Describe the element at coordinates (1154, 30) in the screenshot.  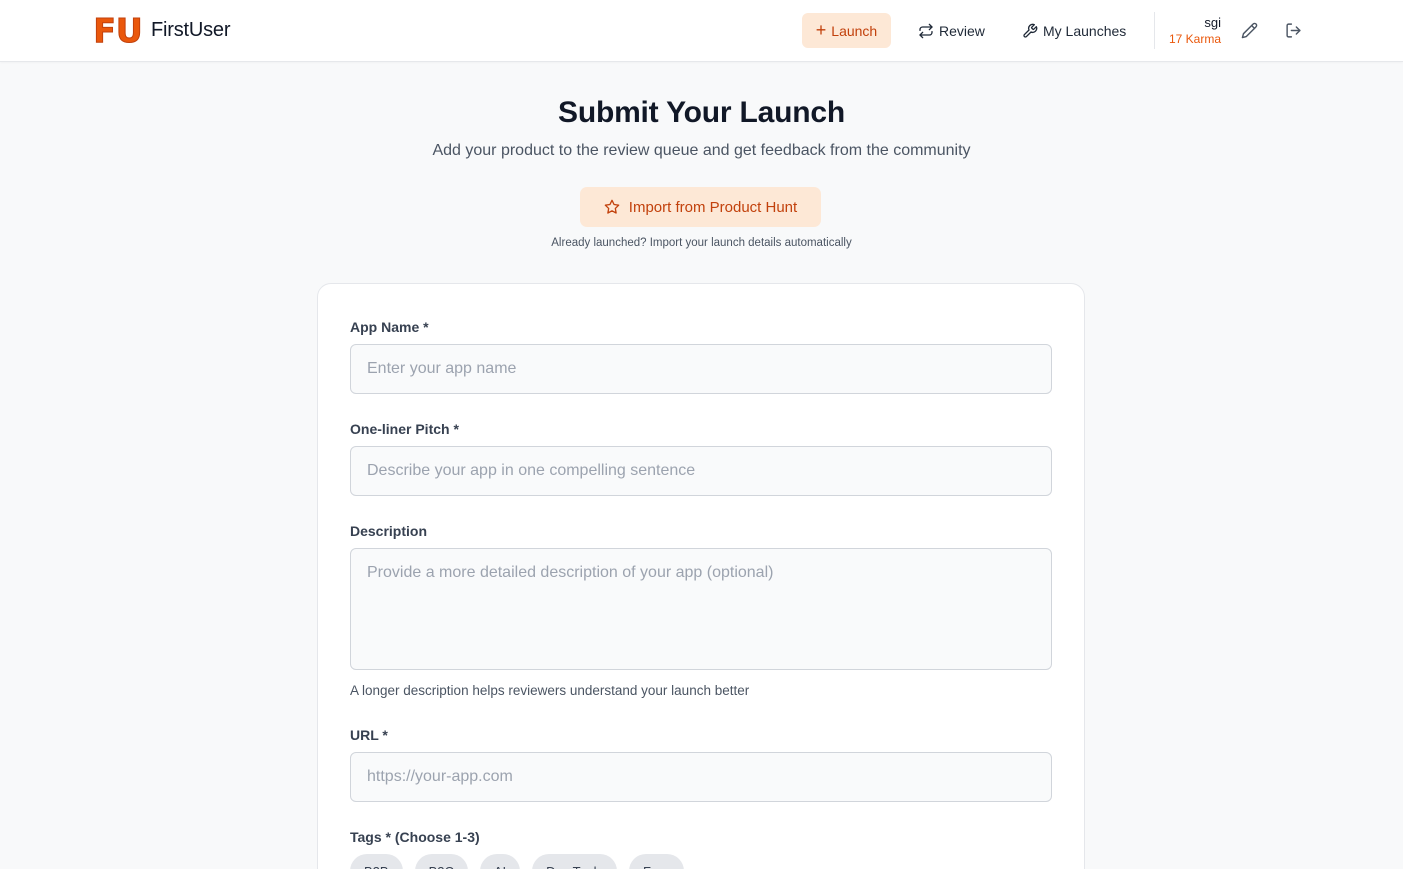
I see `nav-divider` at that location.